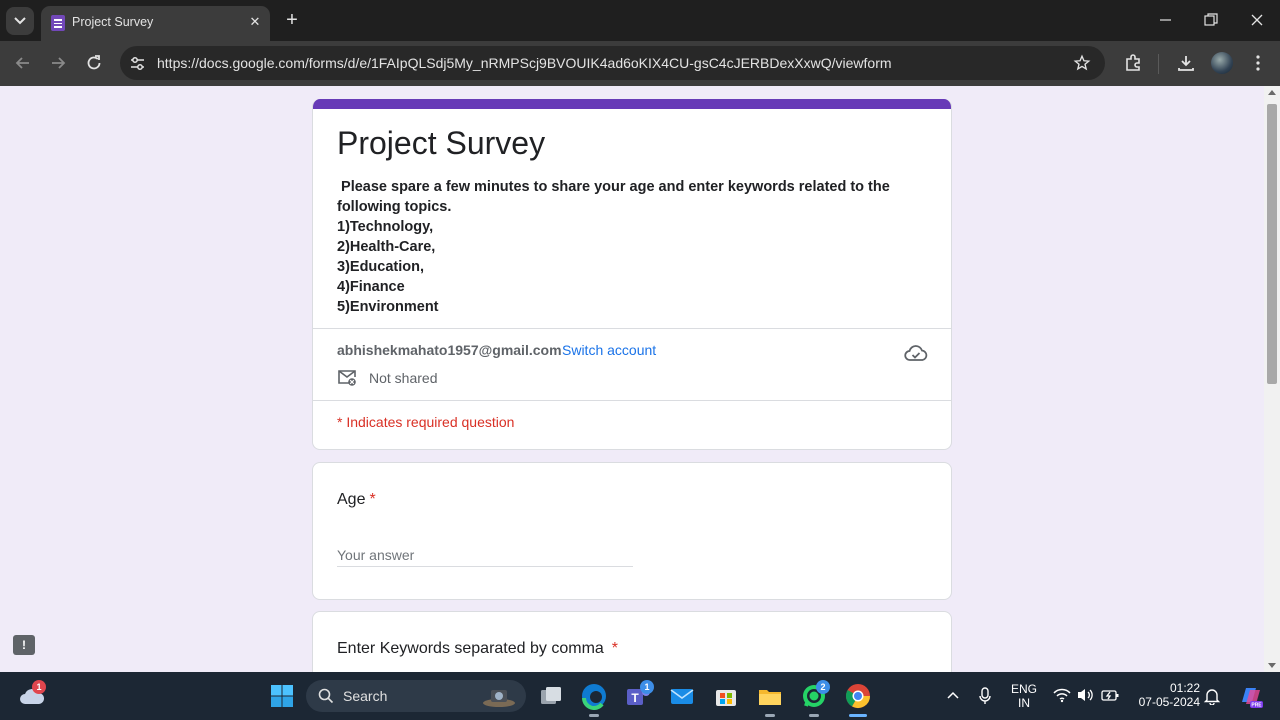  I want to click on show-hidden-icons-chevron-icon, so click(953, 695).